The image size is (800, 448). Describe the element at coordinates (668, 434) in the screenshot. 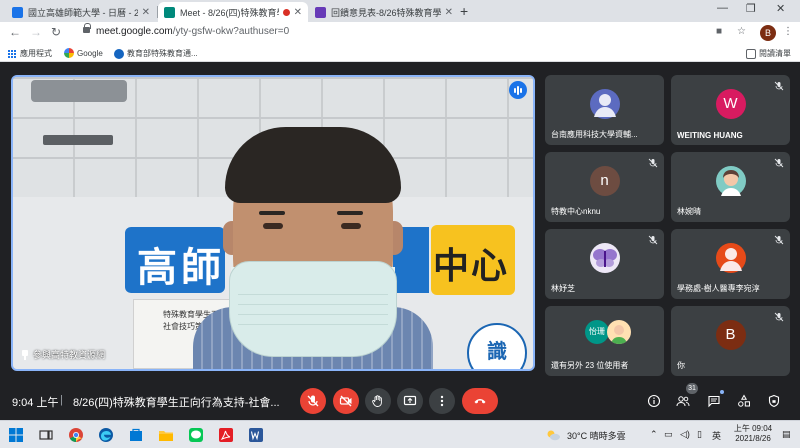

I see `network-icon: ▭` at that location.